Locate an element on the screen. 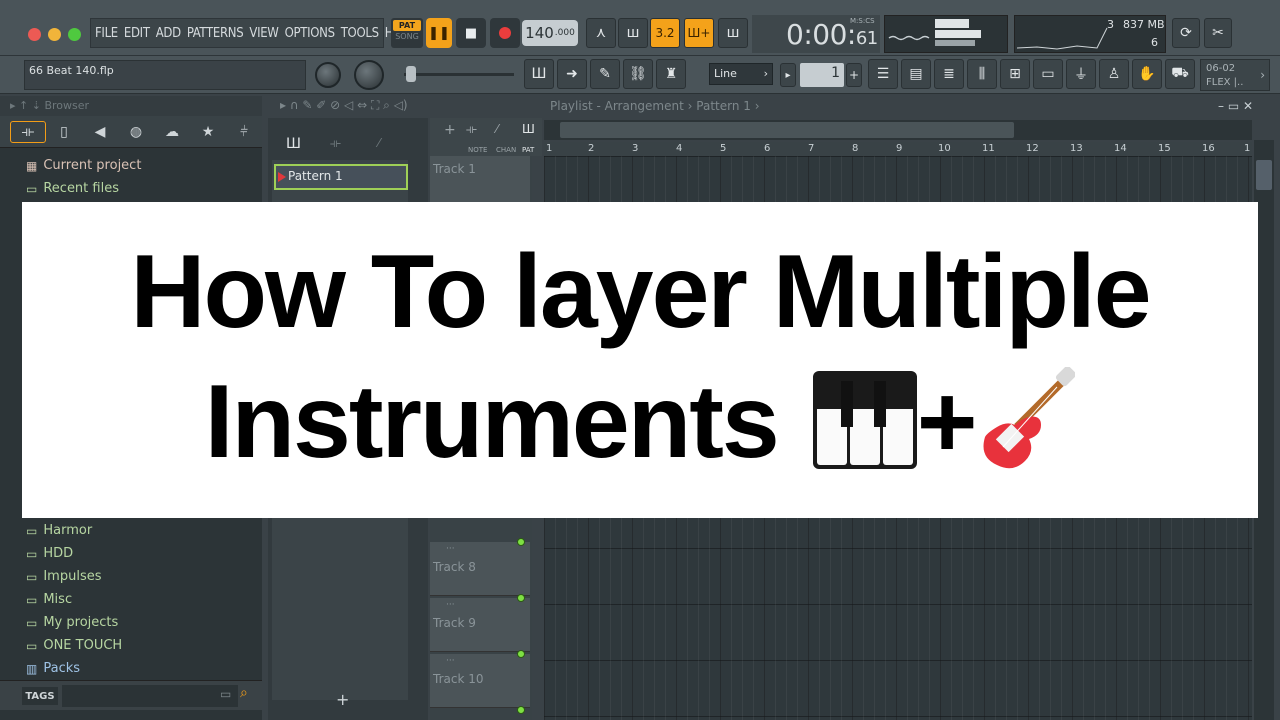 The height and width of the screenshot is (720, 1280). piano-icon: Ш is located at coordinates (293, 144).